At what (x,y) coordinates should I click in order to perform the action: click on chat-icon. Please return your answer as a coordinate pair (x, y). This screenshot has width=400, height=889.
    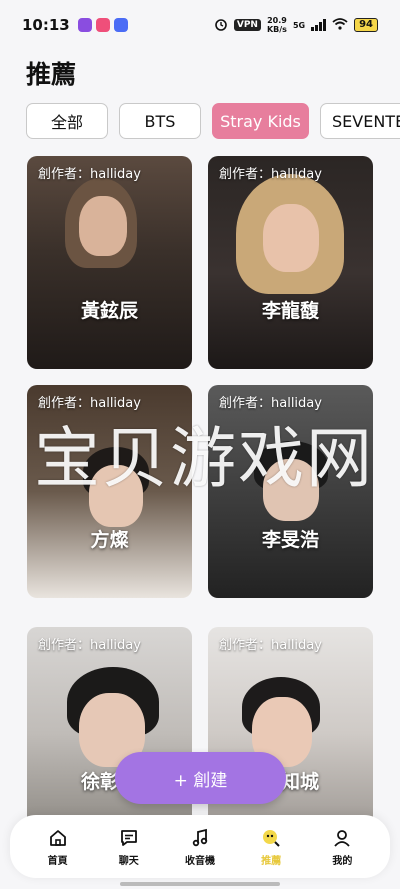
    Looking at the image, I should click on (129, 838).